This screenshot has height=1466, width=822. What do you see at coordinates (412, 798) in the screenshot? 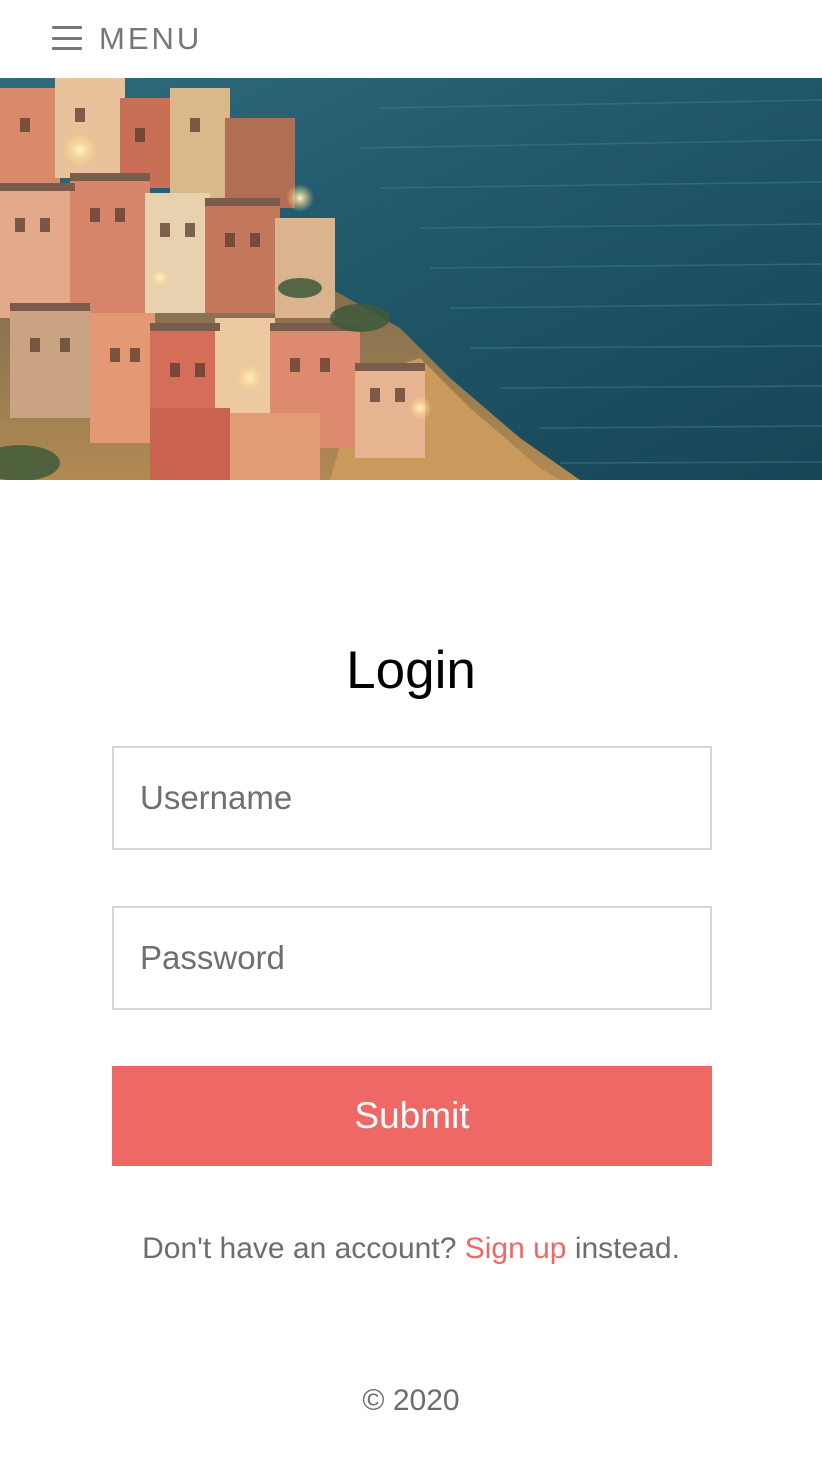
I see `username-input` at bounding box center [412, 798].